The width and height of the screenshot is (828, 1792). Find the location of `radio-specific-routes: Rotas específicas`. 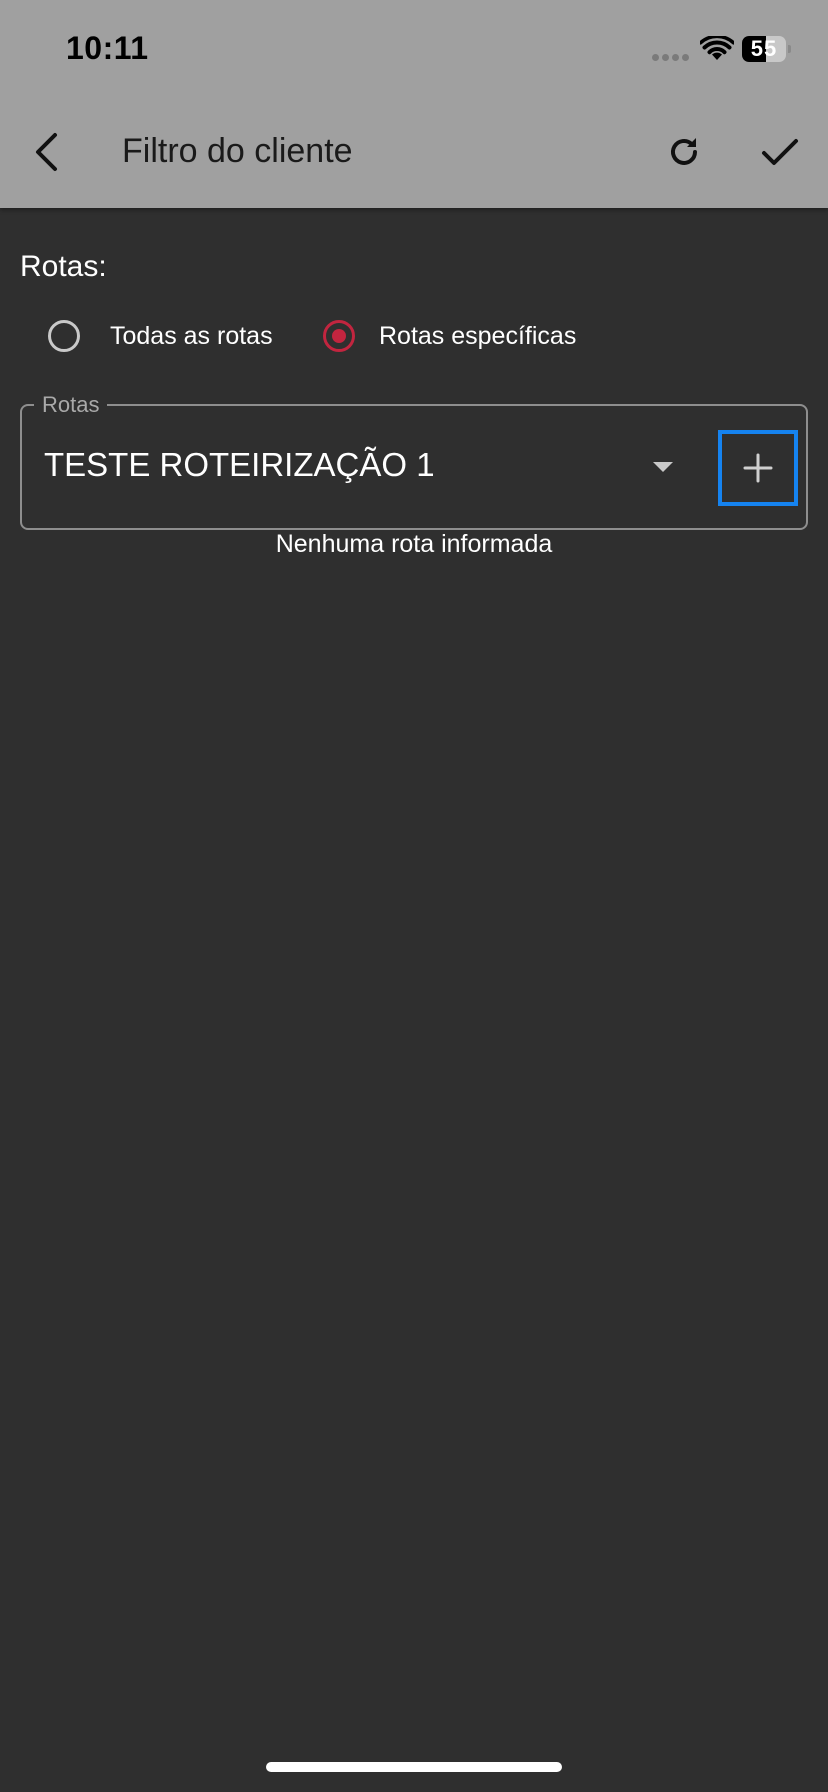

radio-specific-routes: Rotas específicas is located at coordinates (449, 336).